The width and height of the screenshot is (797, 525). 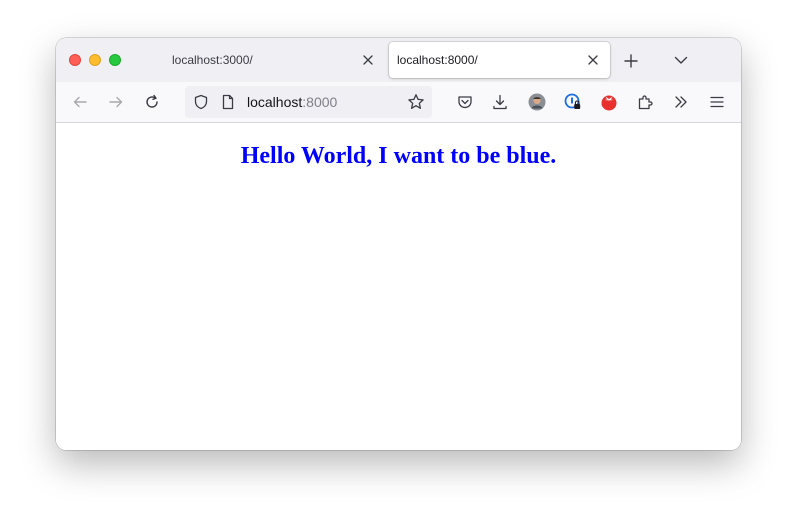 What do you see at coordinates (437, 60) in the screenshot?
I see `tab-title: localhost:8000/` at bounding box center [437, 60].